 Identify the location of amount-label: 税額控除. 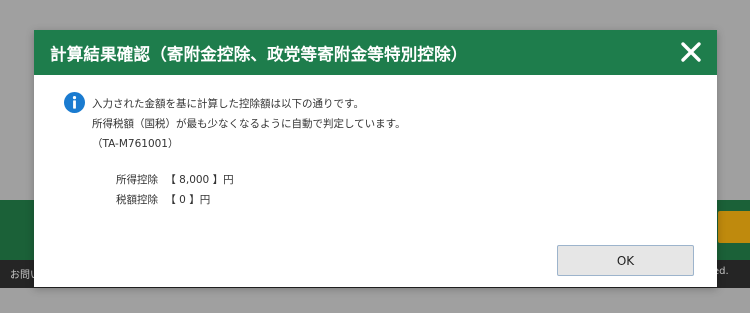
(137, 200).